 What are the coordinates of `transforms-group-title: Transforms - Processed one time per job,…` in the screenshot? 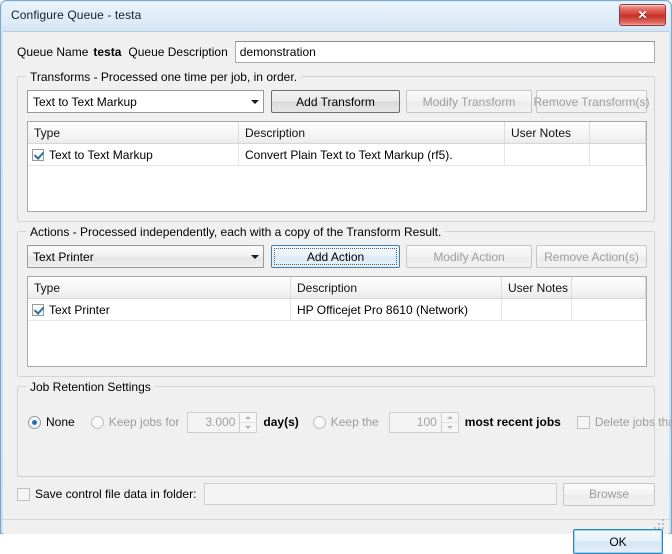 It's located at (163, 77).